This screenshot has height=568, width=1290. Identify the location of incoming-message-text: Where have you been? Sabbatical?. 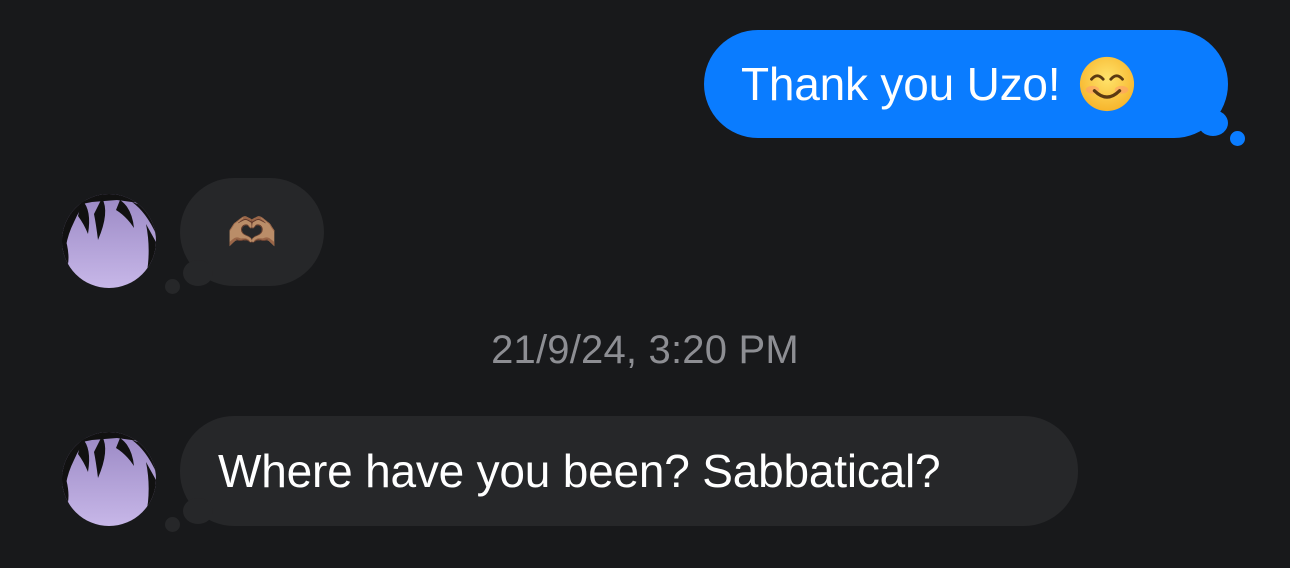
(579, 471).